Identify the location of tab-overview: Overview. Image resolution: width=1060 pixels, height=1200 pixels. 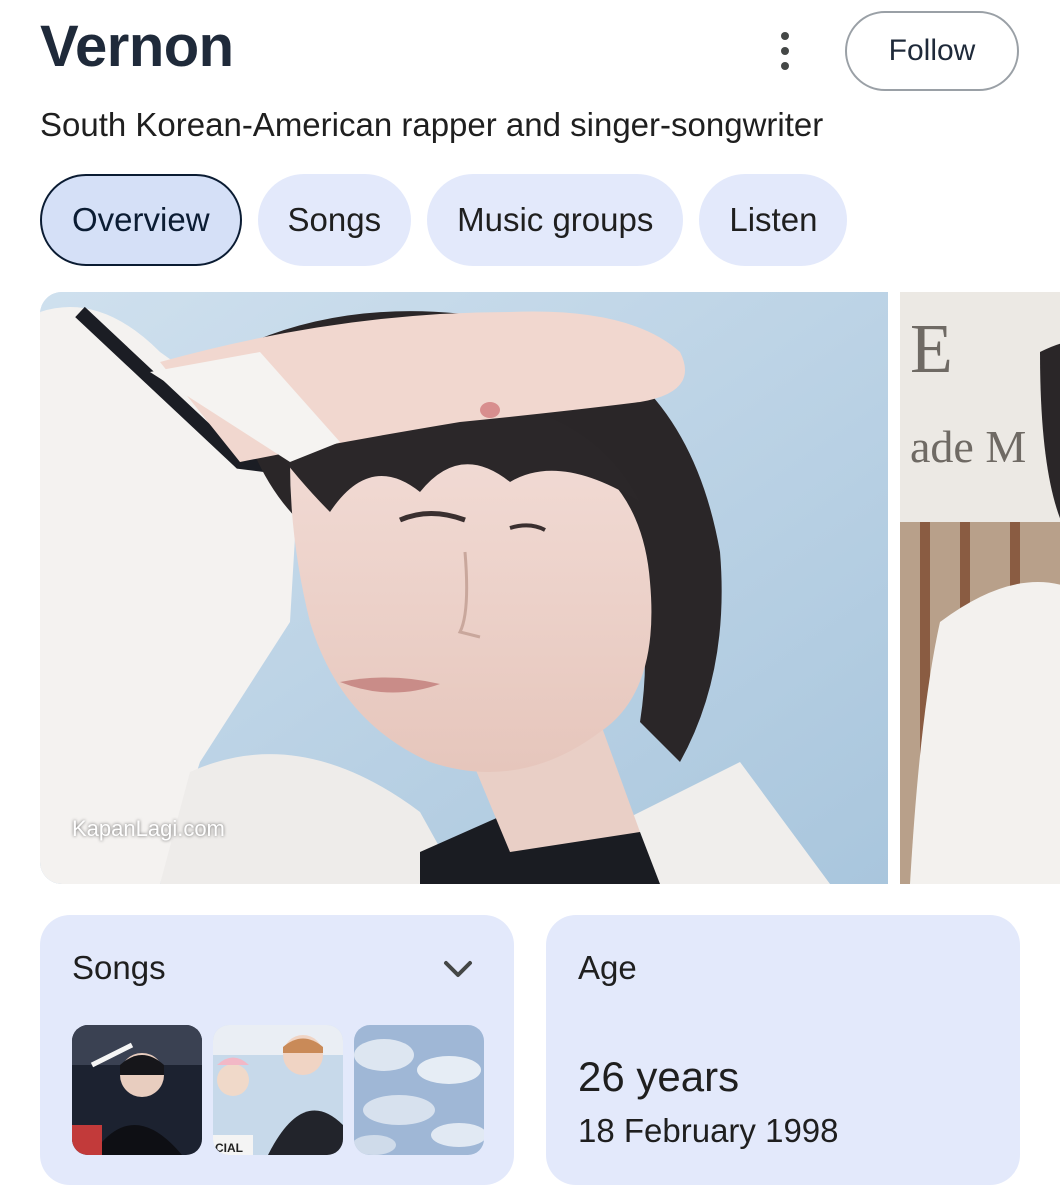
(141, 220).